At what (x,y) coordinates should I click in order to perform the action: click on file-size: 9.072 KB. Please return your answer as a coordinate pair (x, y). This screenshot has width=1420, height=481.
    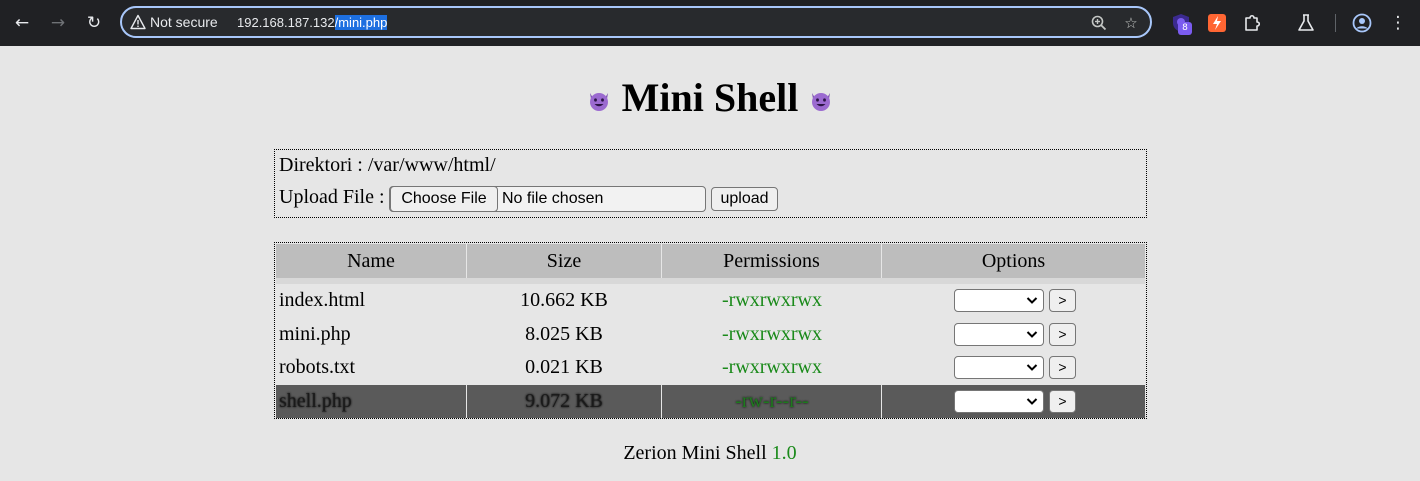
    Looking at the image, I should click on (564, 401).